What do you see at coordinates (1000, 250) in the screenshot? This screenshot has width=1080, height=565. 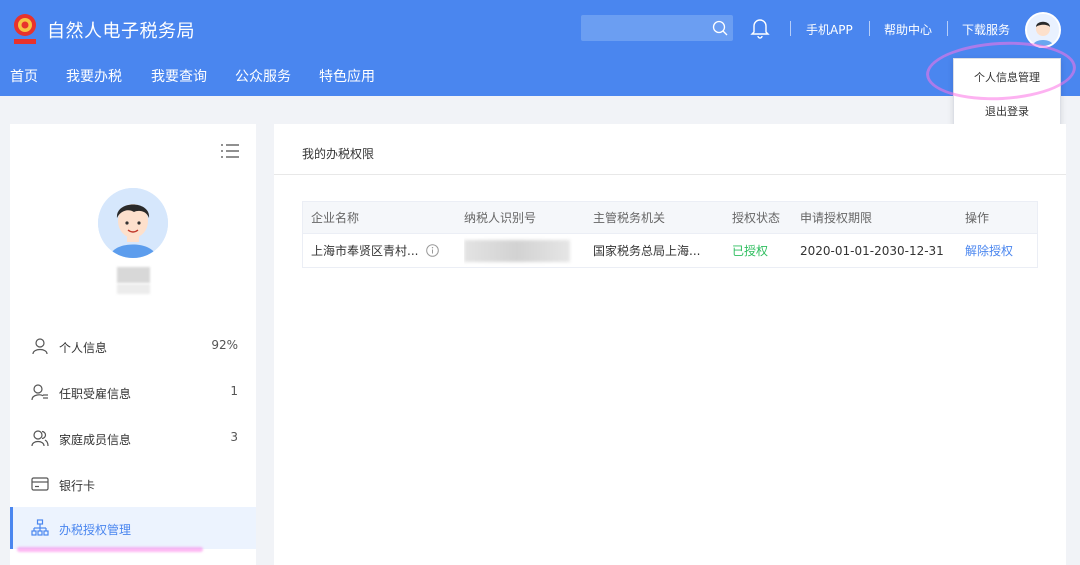 I see `revoke-authorization-link: 解除授权` at bounding box center [1000, 250].